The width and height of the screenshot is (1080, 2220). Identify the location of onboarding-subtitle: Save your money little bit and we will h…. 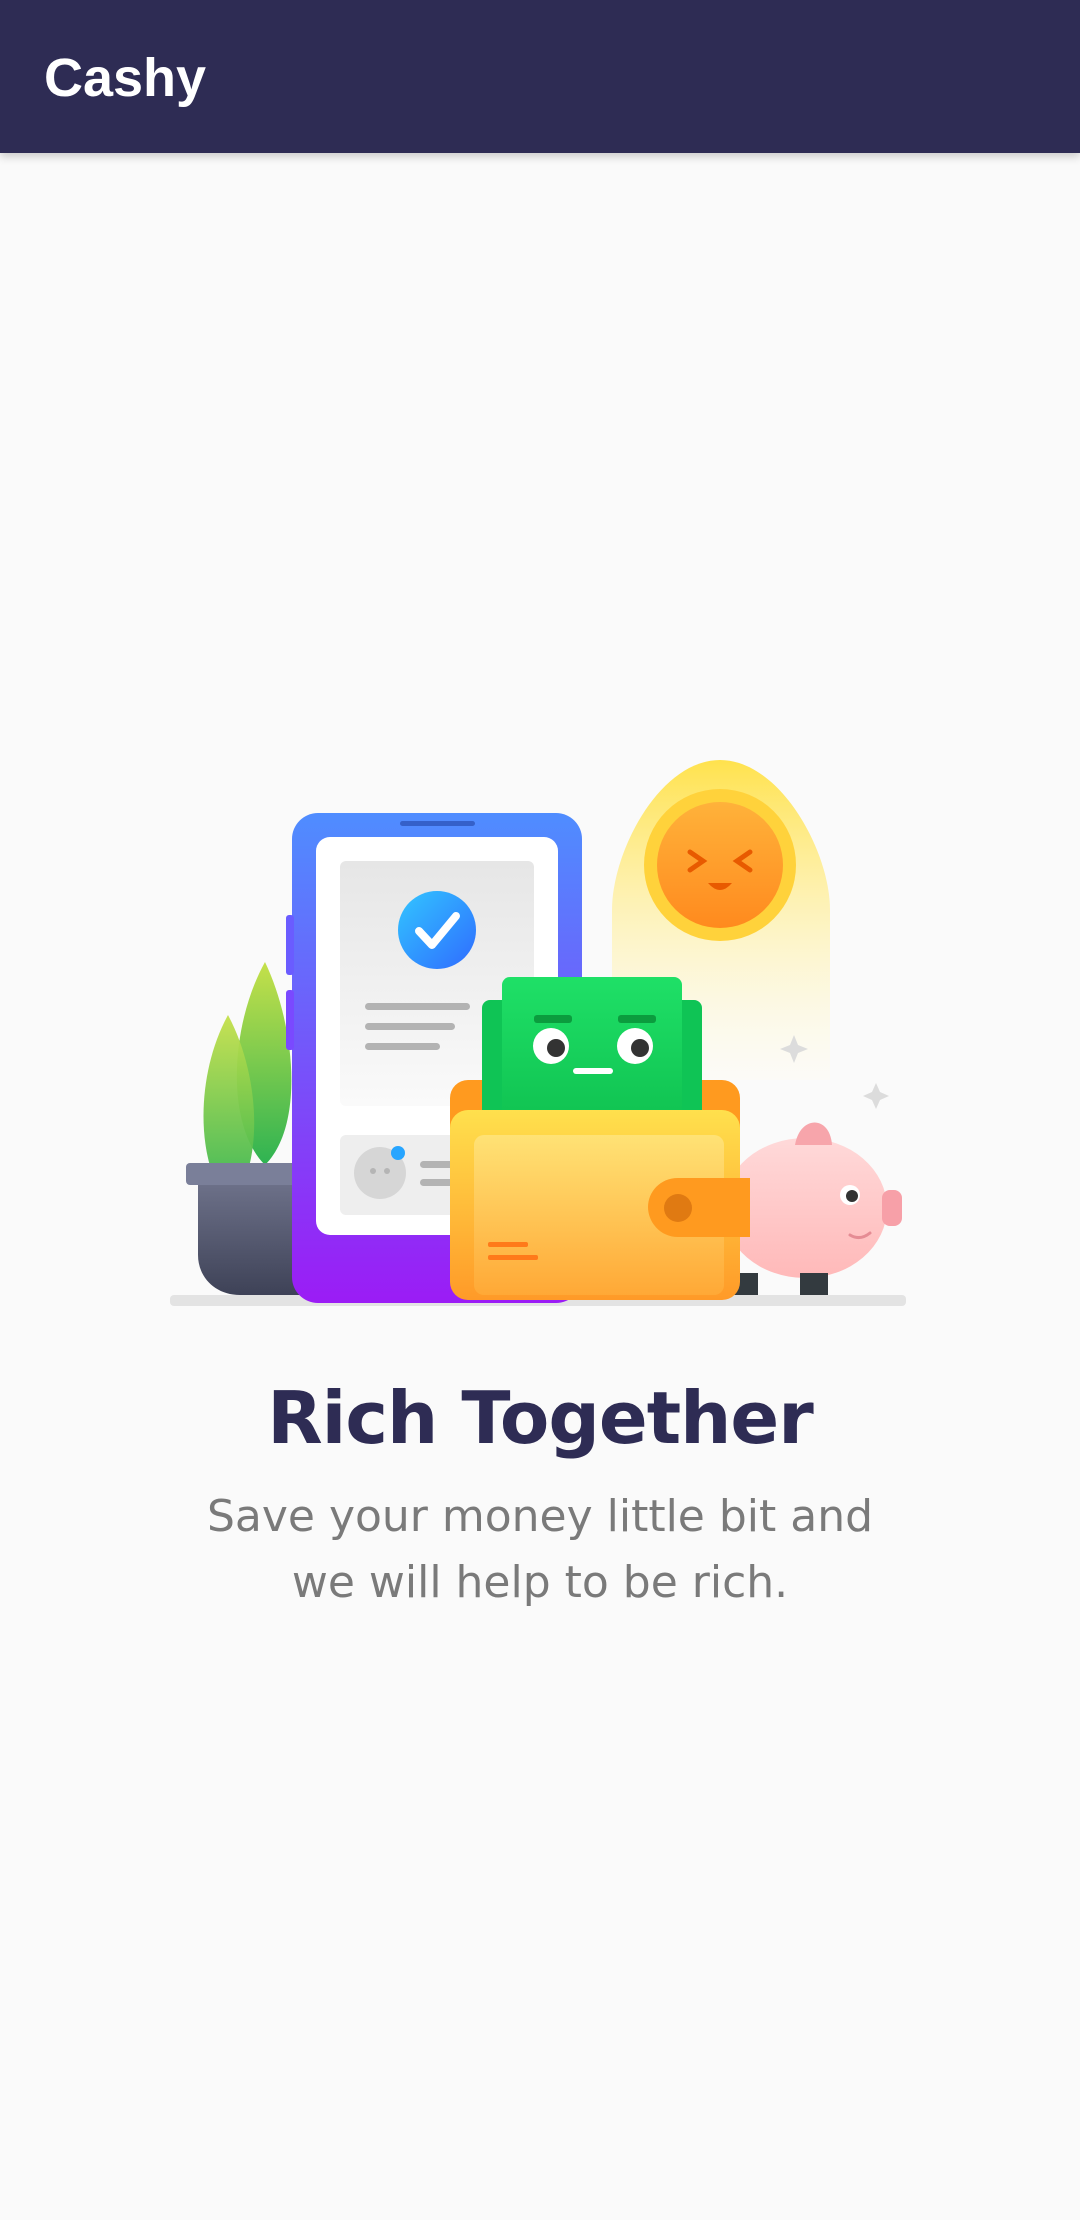
(540, 1549).